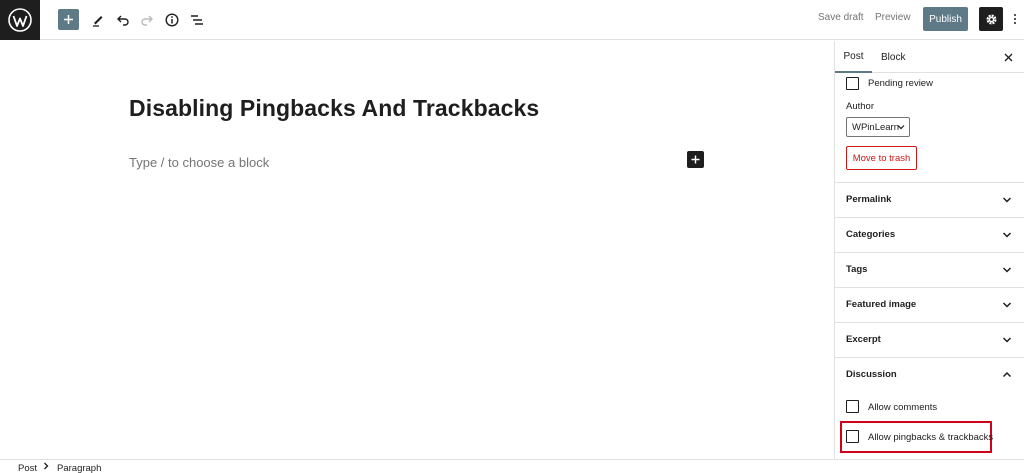 The image size is (1024, 473). What do you see at coordinates (871, 234) in the screenshot?
I see `panel-title: Categories` at bounding box center [871, 234].